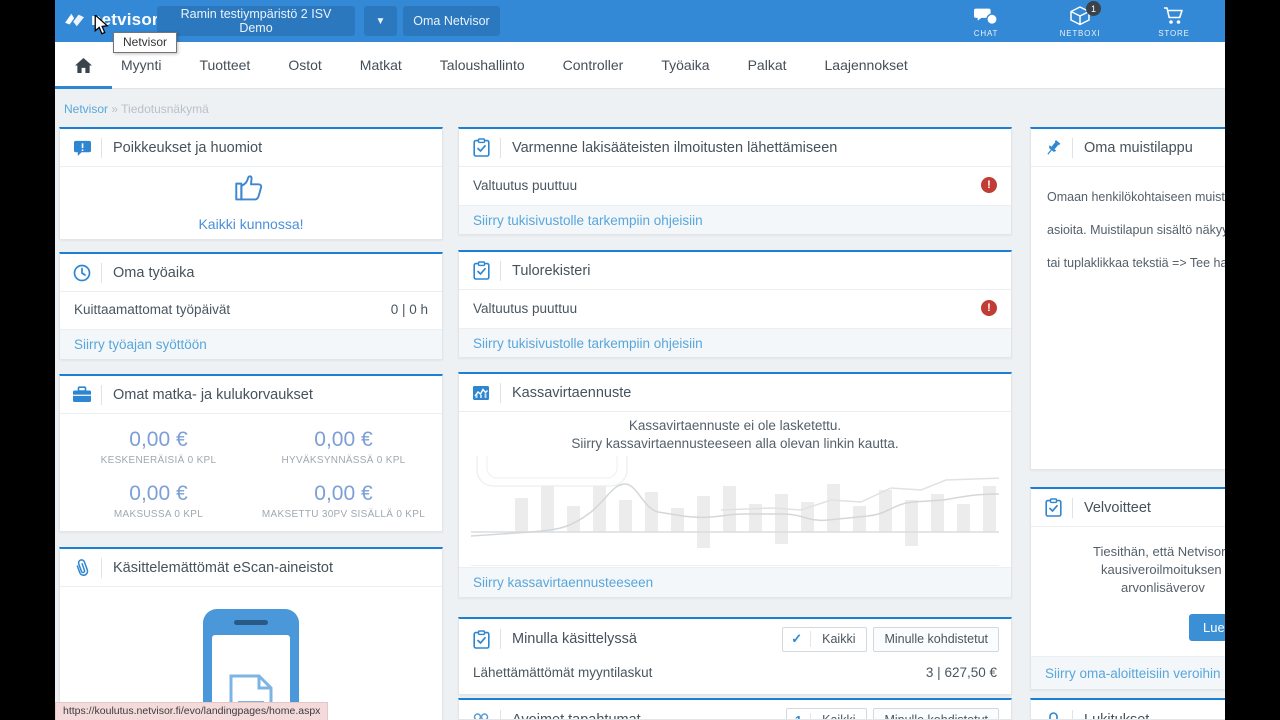 The image size is (1280, 720). Describe the element at coordinates (735, 582) in the screenshot. I see `cashflow-link: Siirry kassavirtaennusteeseen` at that location.